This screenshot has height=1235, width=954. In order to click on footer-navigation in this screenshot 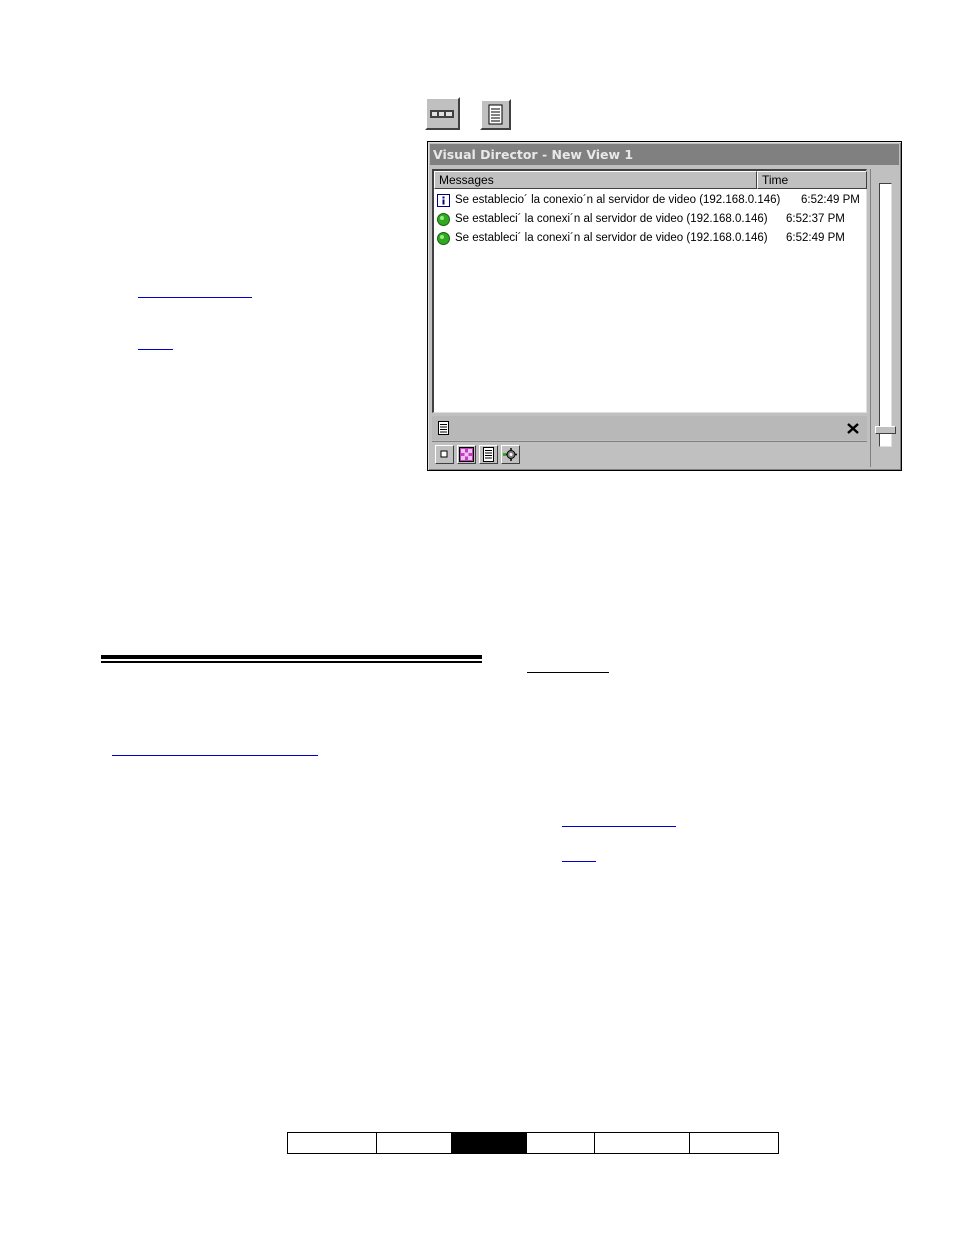, I will do `click(533, 1143)`.